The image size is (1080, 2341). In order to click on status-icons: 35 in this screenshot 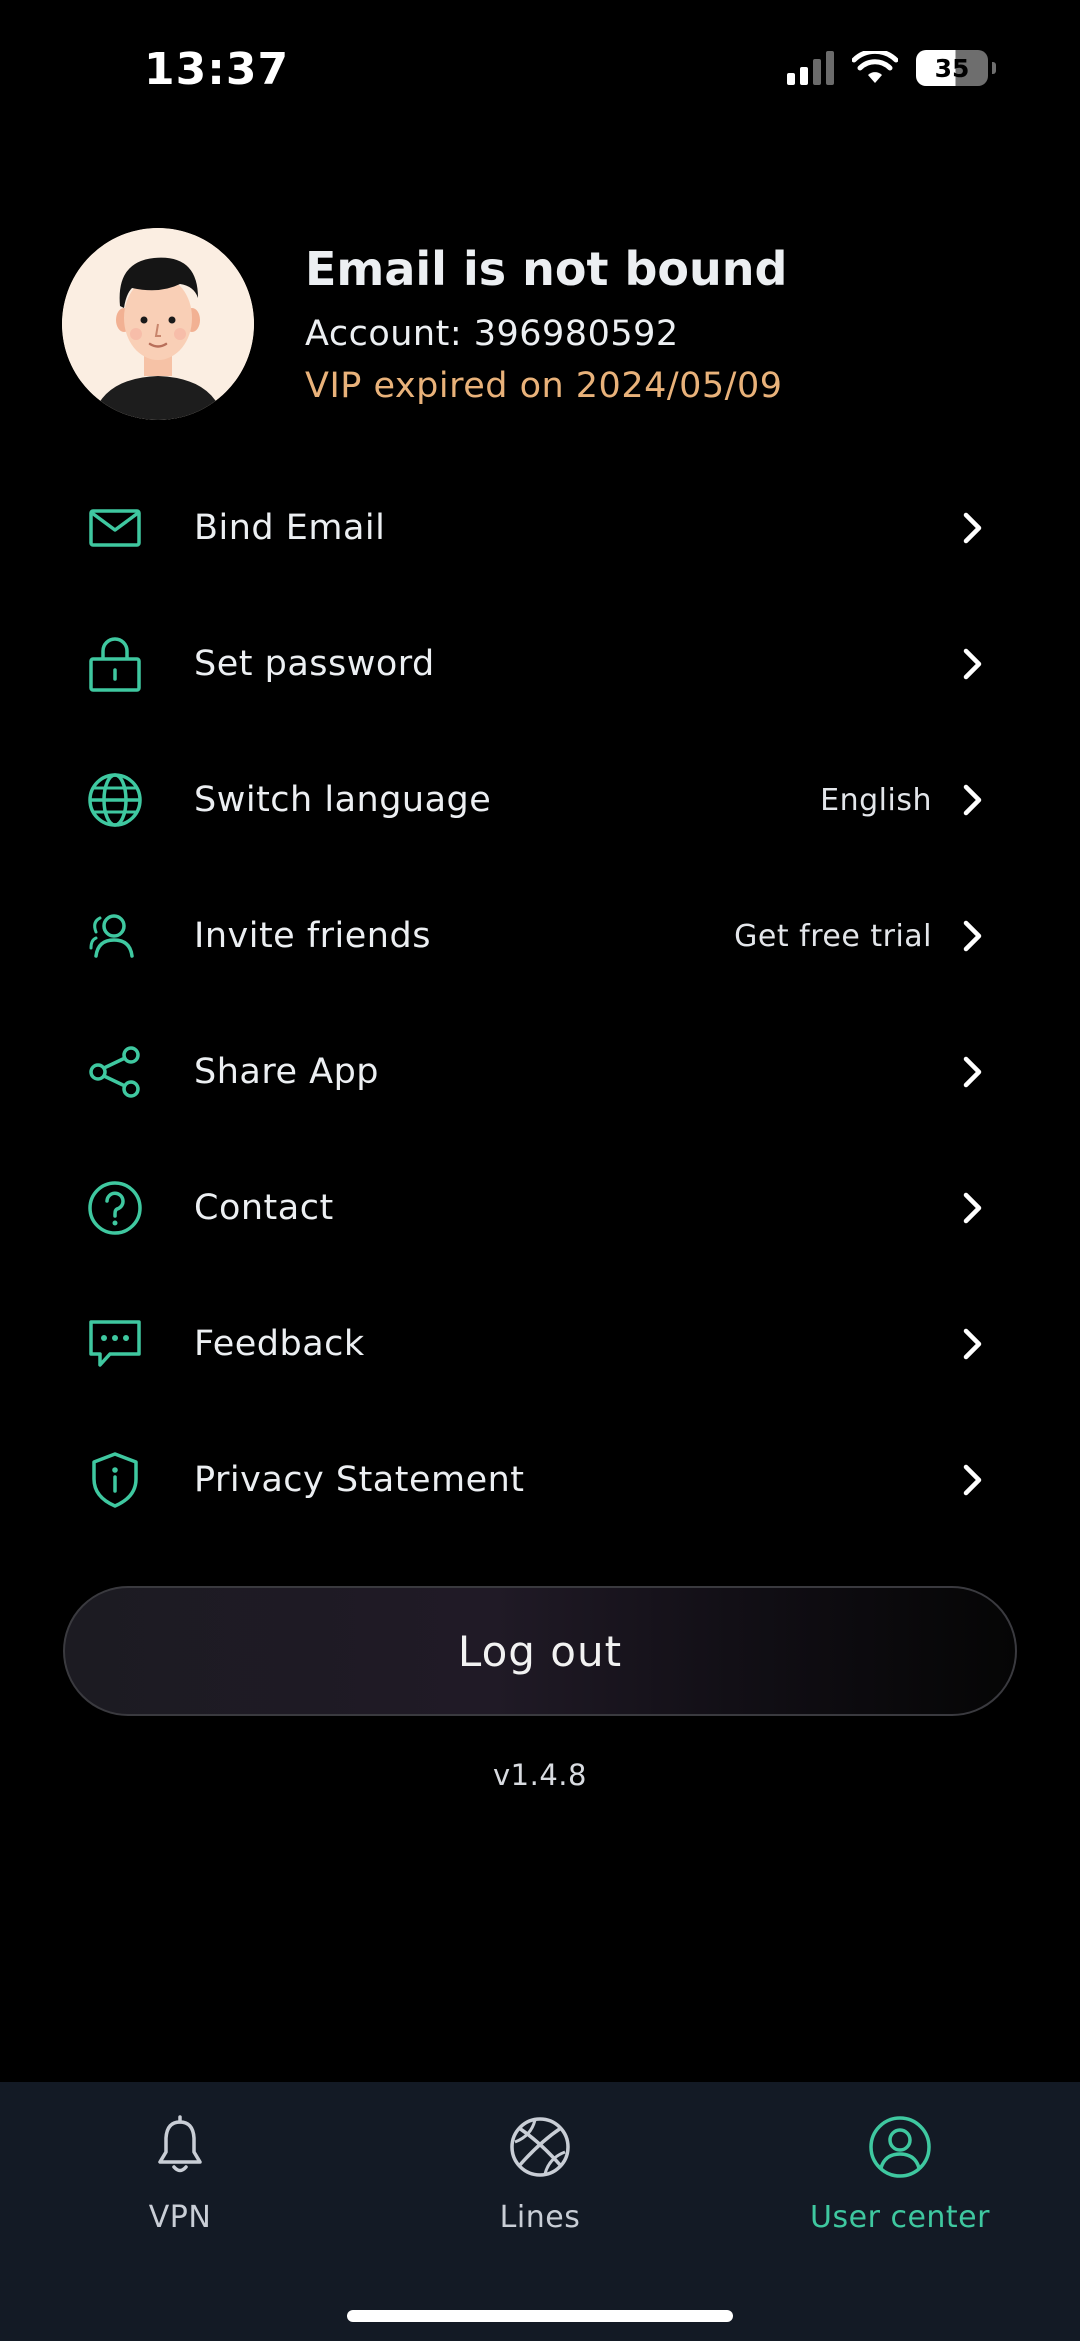, I will do `click(891, 68)`.